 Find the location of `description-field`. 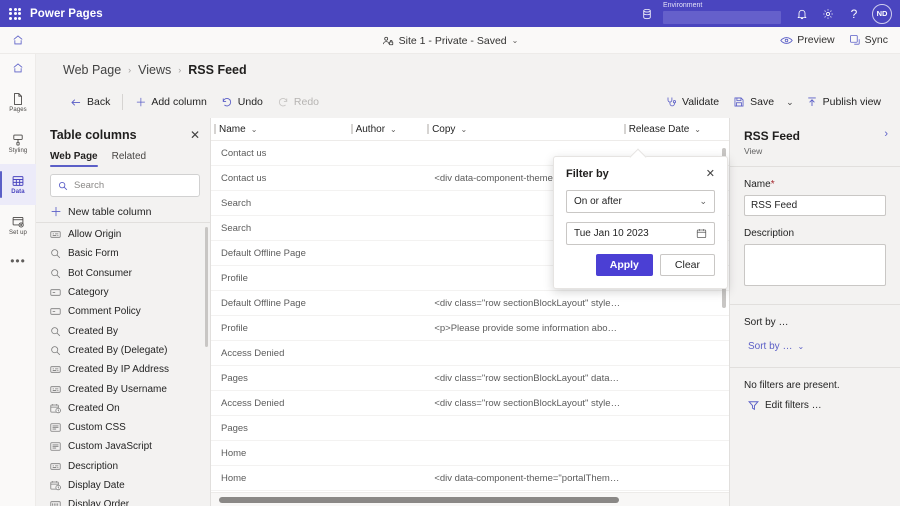

description-field is located at coordinates (815, 265).